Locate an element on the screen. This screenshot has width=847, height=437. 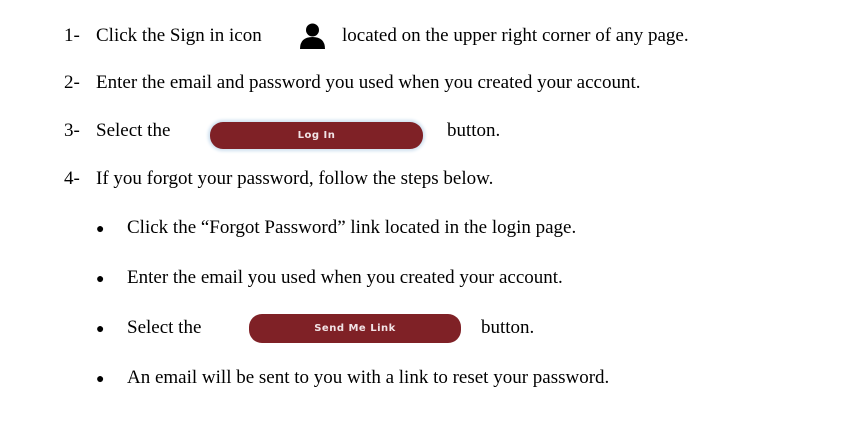
step-text: Select the is located at coordinates (133, 130).